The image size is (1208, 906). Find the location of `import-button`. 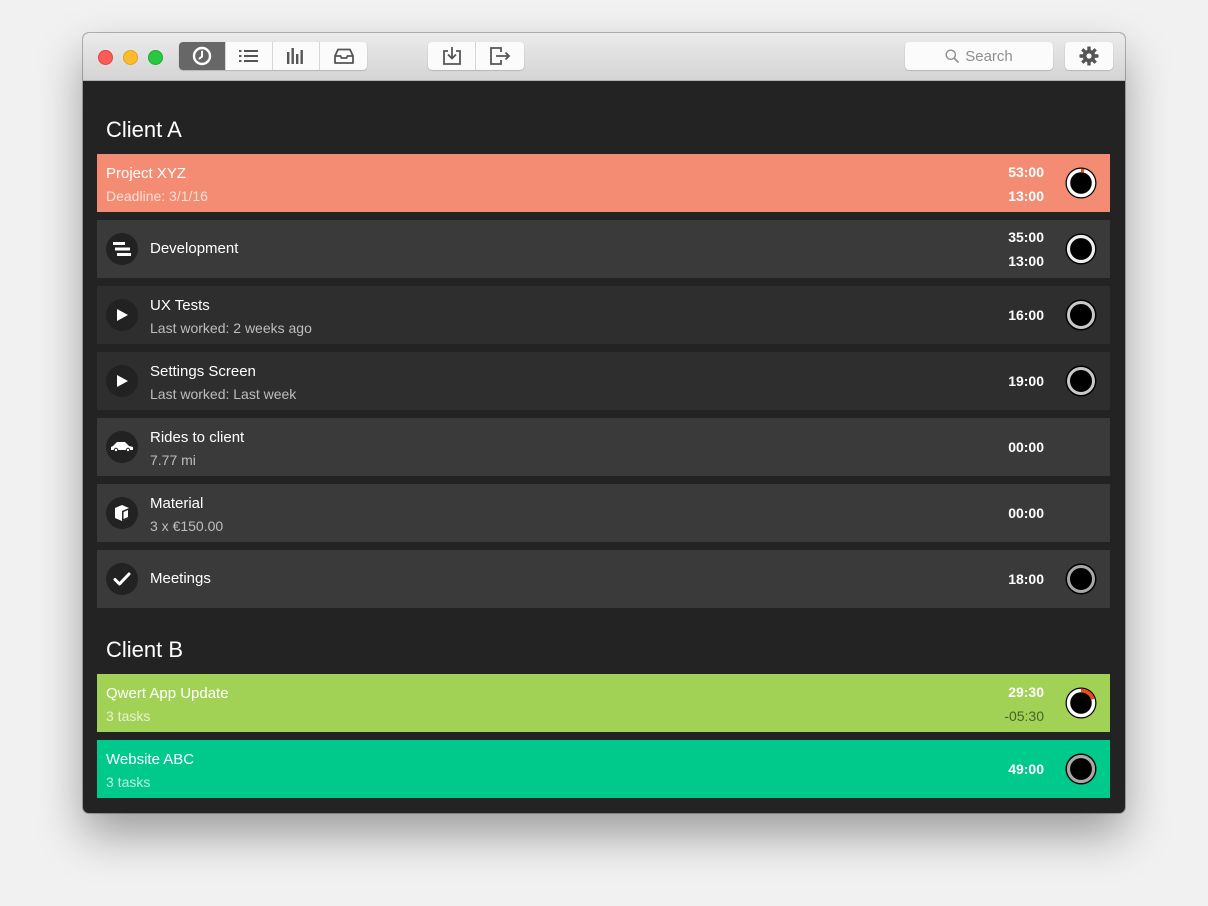

import-button is located at coordinates (452, 56).